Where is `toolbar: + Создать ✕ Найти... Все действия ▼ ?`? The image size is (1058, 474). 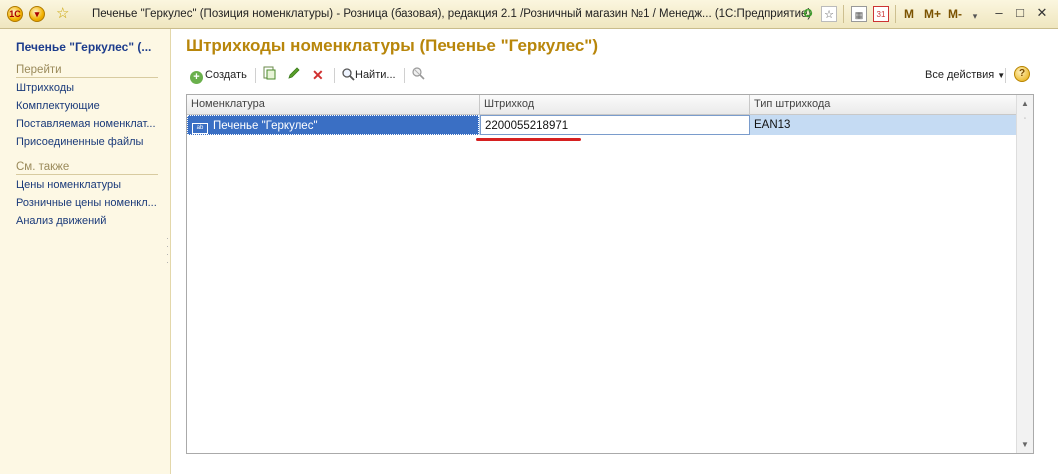 toolbar: + Создать ✕ Найти... Все действия ▼ ? is located at coordinates (610, 75).